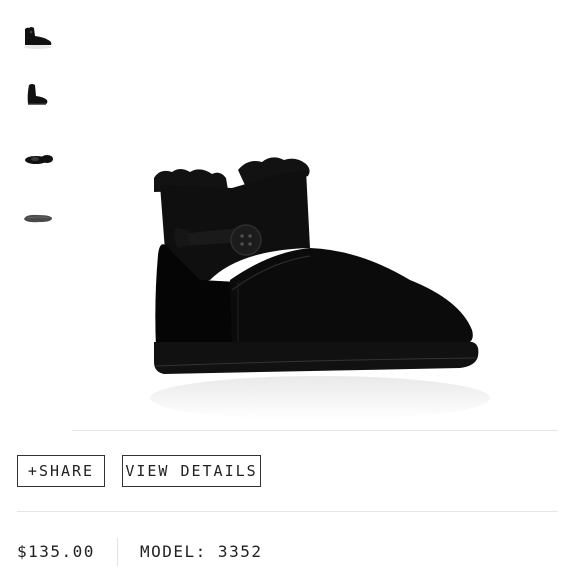 This screenshot has height=580, width=580. I want to click on boot-top-thumbnail-icon, so click(39, 159).